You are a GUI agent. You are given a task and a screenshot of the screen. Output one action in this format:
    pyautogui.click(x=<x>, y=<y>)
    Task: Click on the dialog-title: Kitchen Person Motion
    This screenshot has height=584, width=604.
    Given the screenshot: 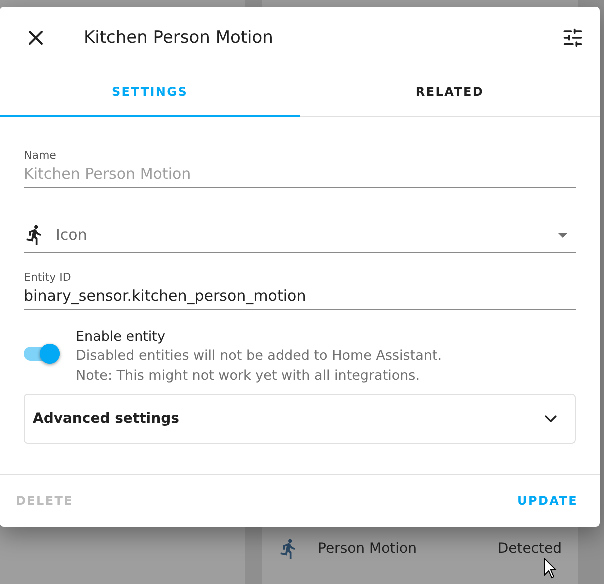 What is the action you would take?
    pyautogui.click(x=179, y=38)
    